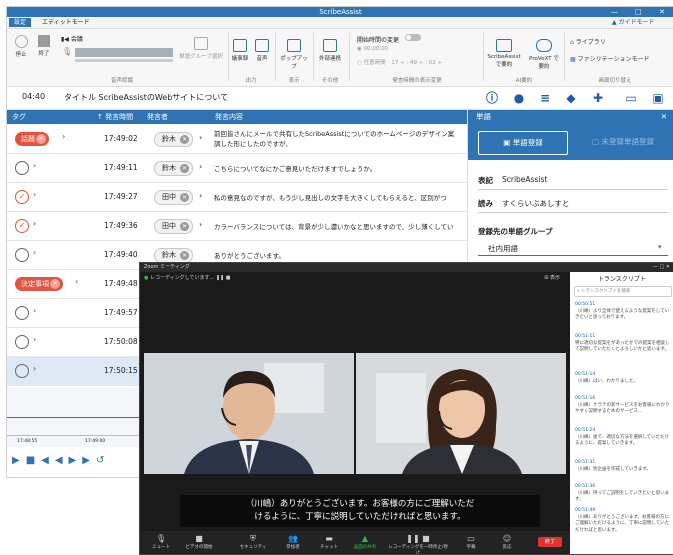  I want to click on speaker-icon: ●, so click(519, 98).